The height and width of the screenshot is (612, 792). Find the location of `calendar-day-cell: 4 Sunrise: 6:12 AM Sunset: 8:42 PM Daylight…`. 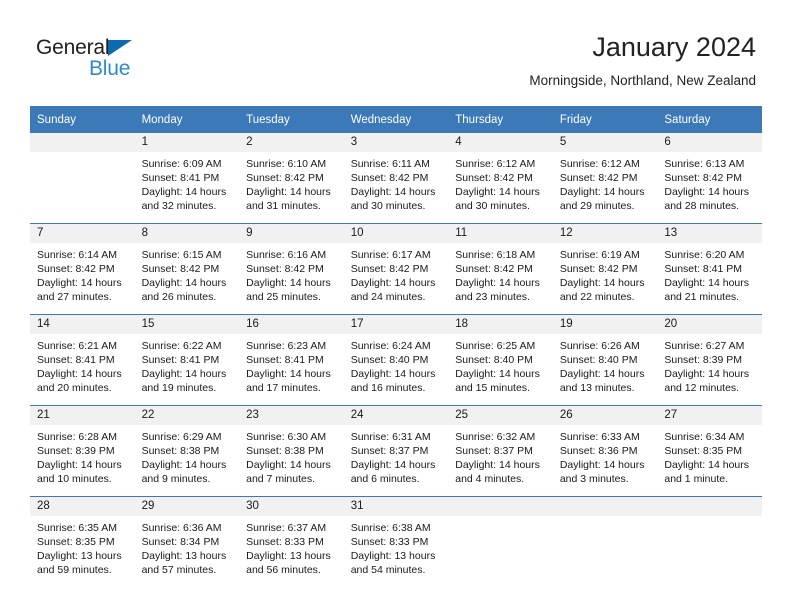

calendar-day-cell: 4 Sunrise: 6:12 AM Sunset: 8:42 PM Daylight… is located at coordinates (500, 178).